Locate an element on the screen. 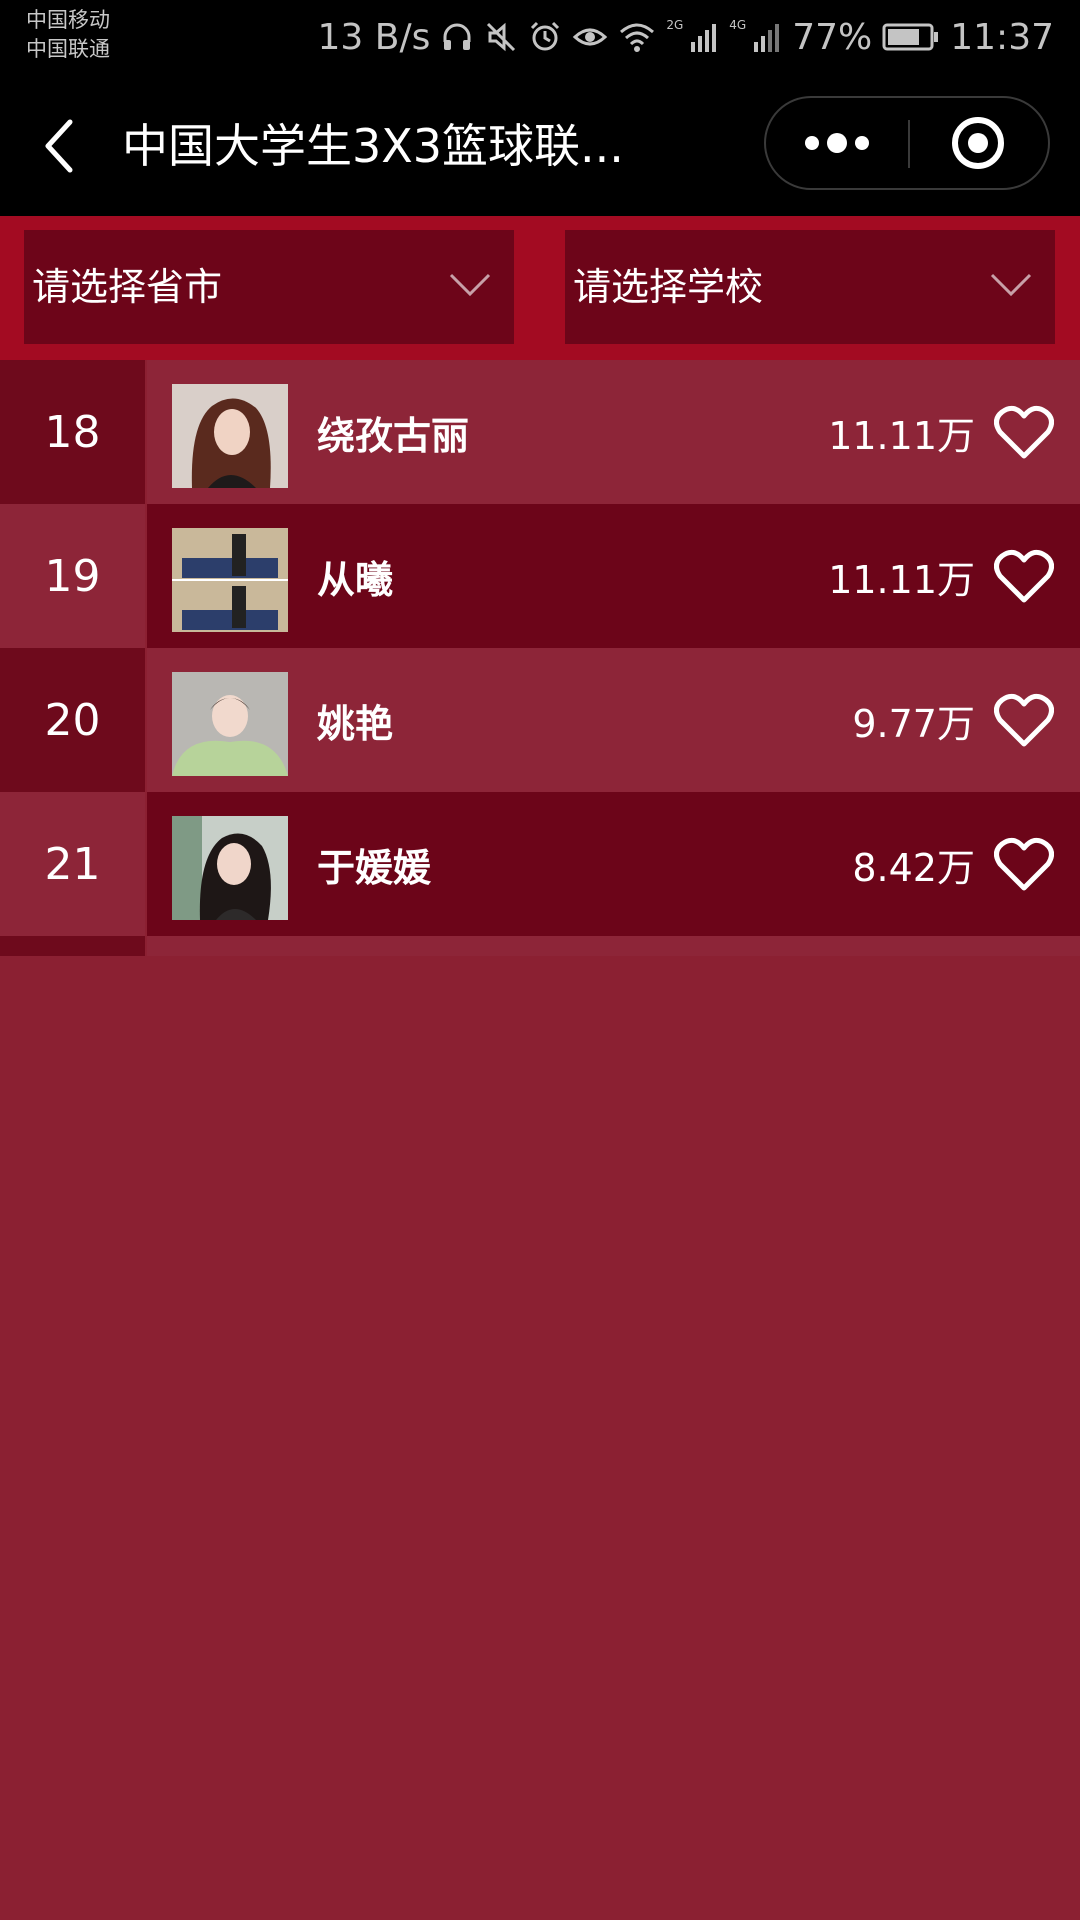  target-circle-icon is located at coordinates (978, 143).